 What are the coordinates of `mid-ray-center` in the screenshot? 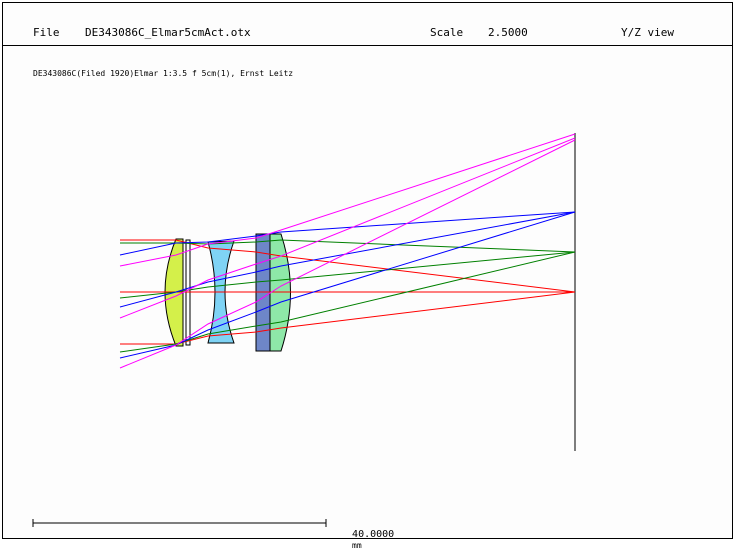 It's located at (347, 275).